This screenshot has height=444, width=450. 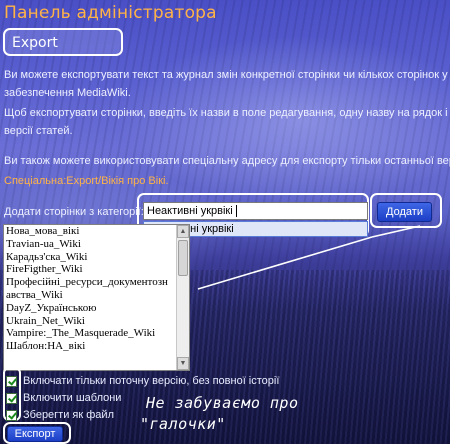 I want to click on page-line: Нова_мова_вікі, so click(x=43, y=231).